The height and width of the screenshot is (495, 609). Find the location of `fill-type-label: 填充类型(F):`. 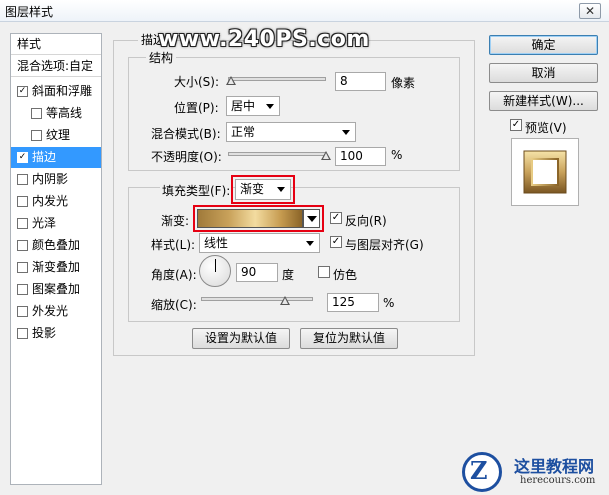

fill-type-label: 填充类型(F): is located at coordinates (196, 190).